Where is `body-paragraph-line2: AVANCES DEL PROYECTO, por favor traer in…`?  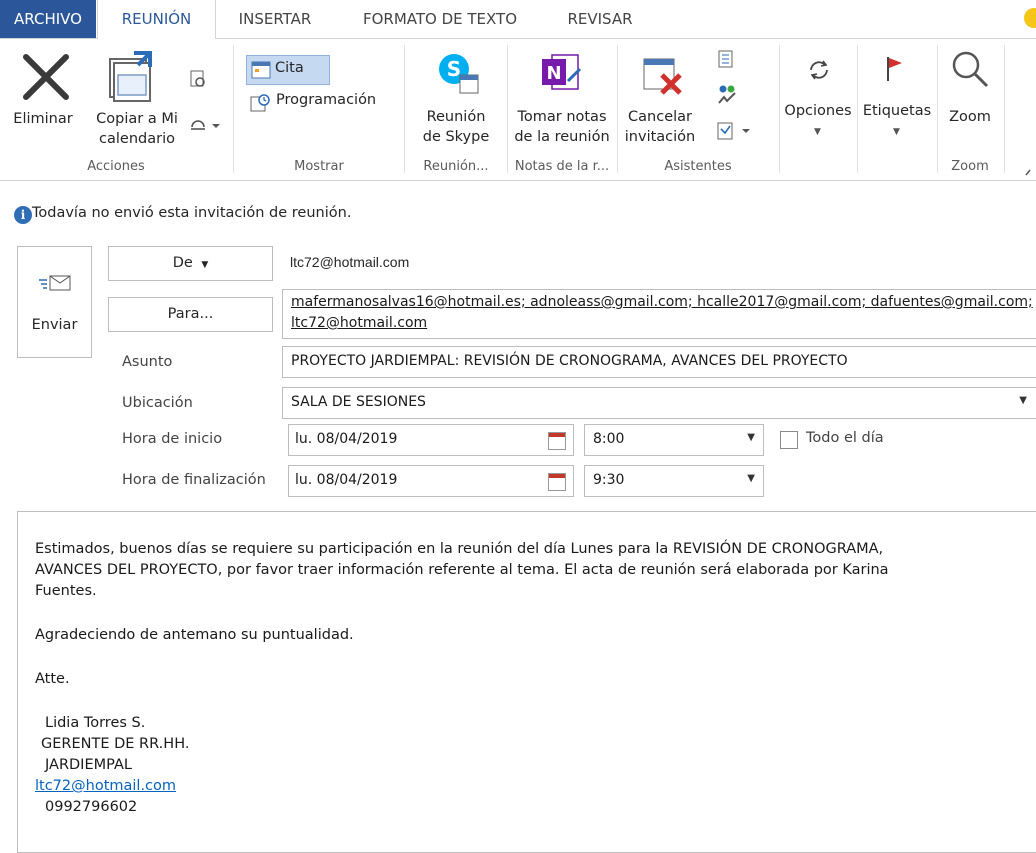 body-paragraph-line2: AVANCES DEL PROYECTO, por favor traer in… is located at coordinates (462, 570).